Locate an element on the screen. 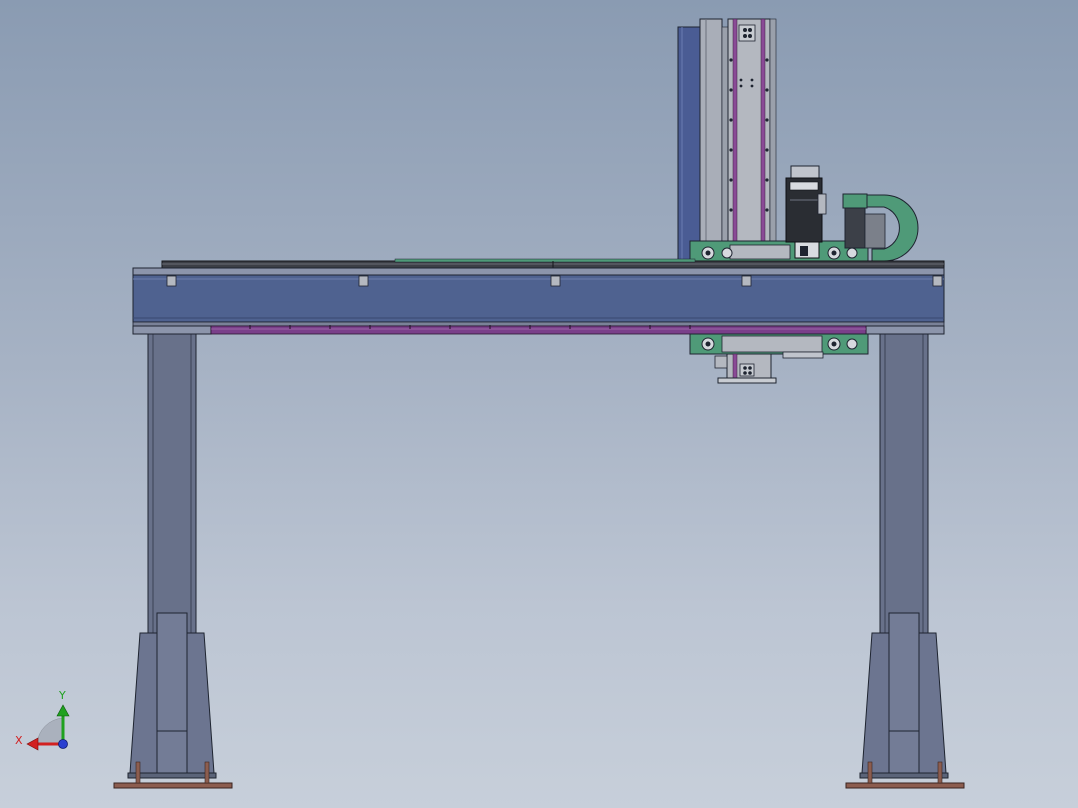 The image size is (1078, 808). column-lower-end is located at coordinates (745, 368).